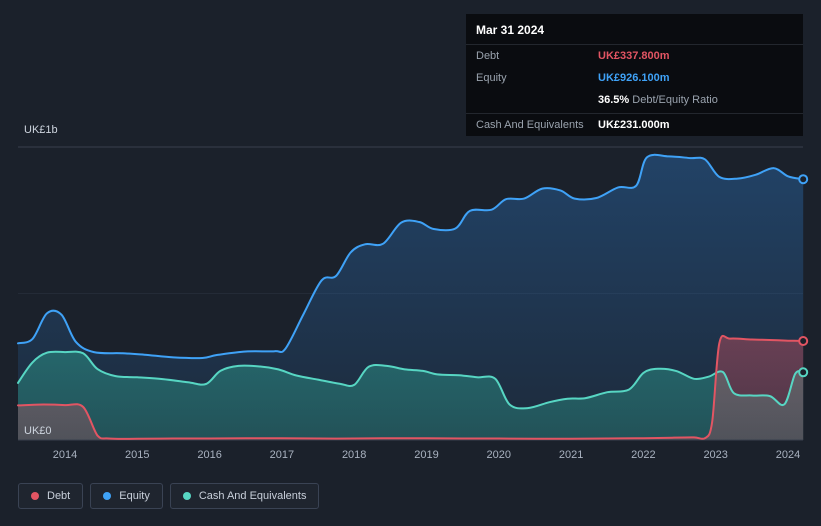 This screenshot has width=821, height=526. Describe the element at coordinates (491, 78) in the screenshot. I see `tooltip-equity-label: Equity` at that location.